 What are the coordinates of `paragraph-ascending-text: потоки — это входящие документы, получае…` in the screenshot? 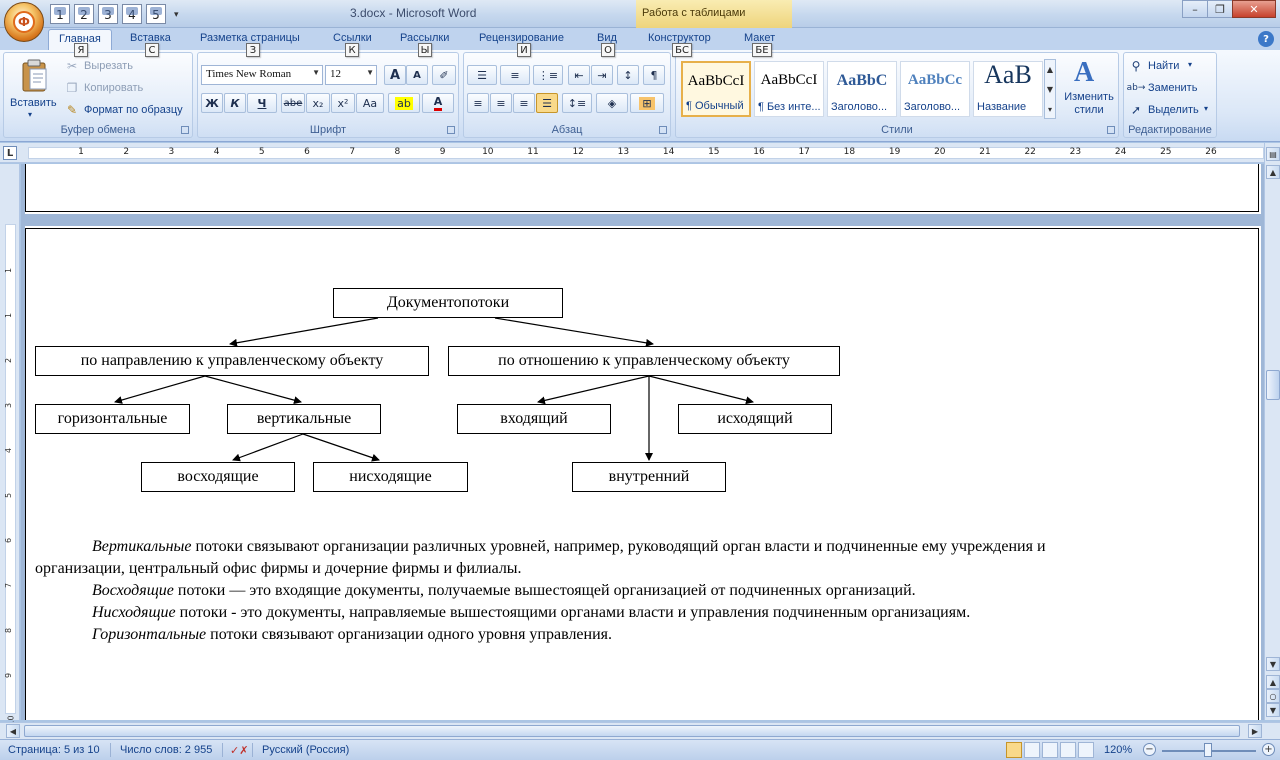 It's located at (544, 590).